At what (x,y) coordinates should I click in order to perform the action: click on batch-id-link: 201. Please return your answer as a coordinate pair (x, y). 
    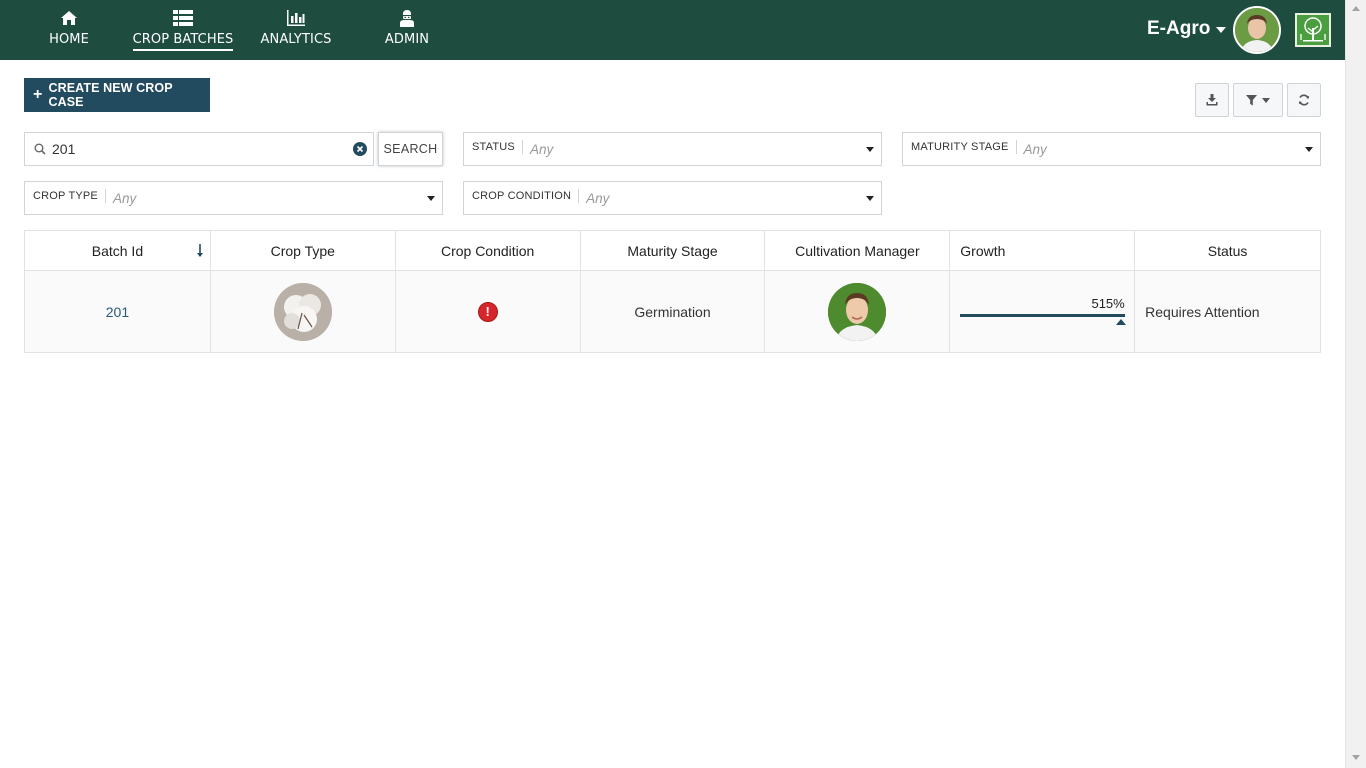
    Looking at the image, I should click on (117, 312).